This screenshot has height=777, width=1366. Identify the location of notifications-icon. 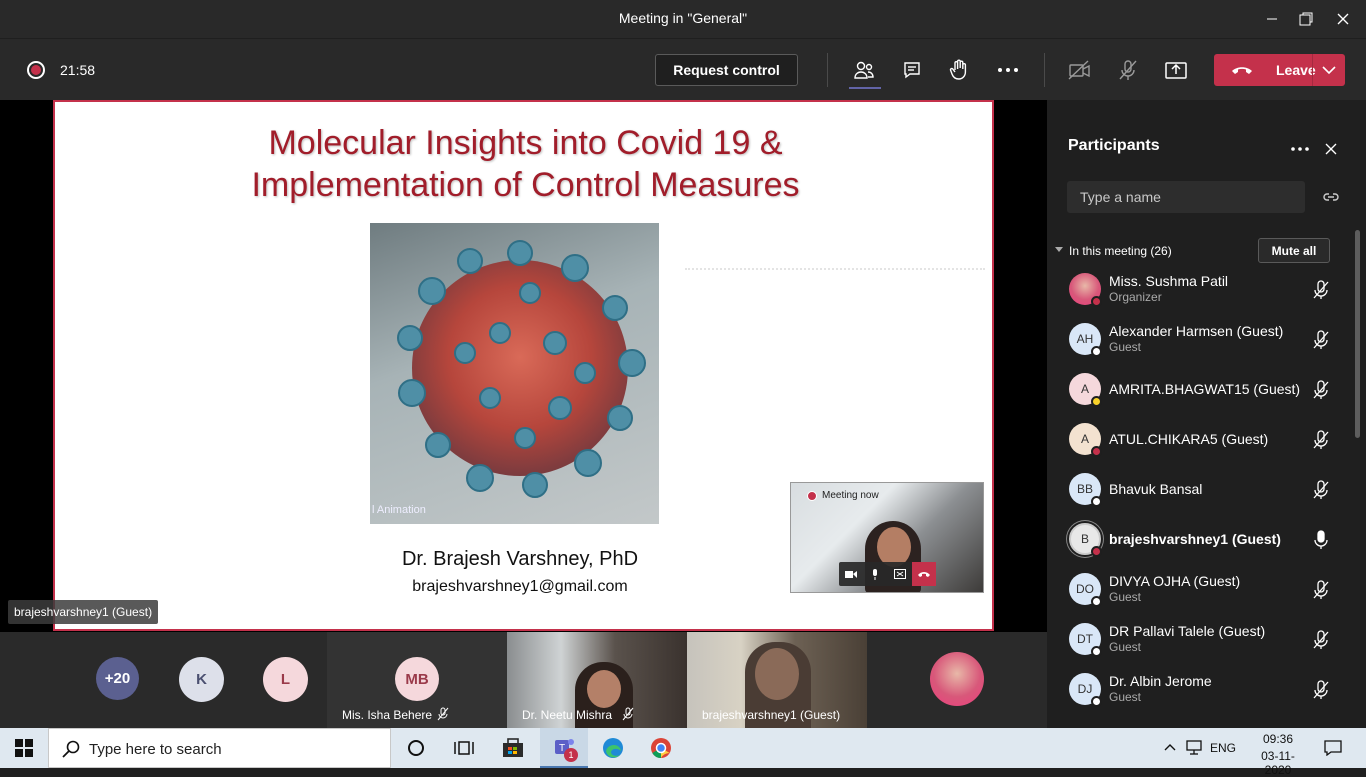
(1333, 748).